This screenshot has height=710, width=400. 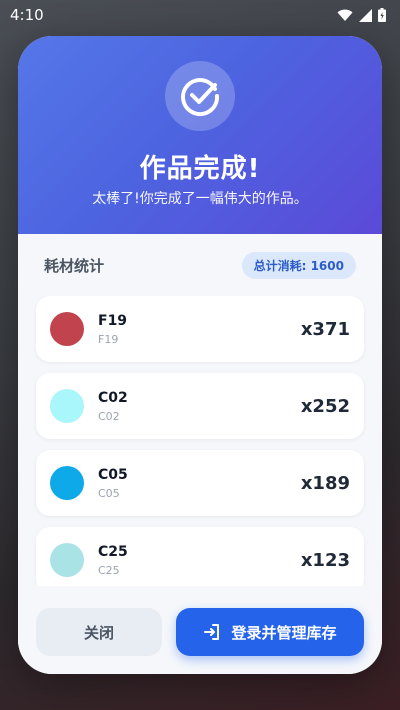 What do you see at coordinates (113, 474) in the screenshot?
I see `material-code: C05` at bounding box center [113, 474].